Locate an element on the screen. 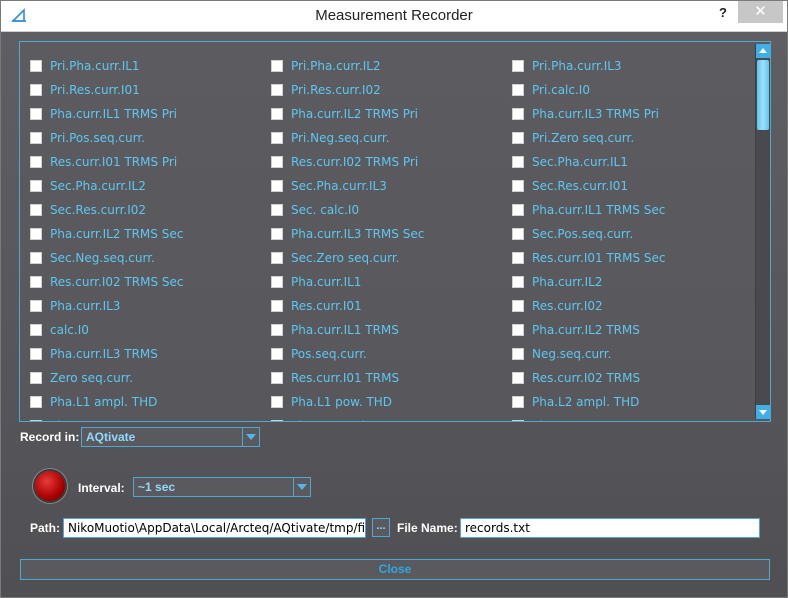 This screenshot has width=788, height=598. signal-item: Res.curr.I02 TRMS Sec is located at coordinates (107, 282).